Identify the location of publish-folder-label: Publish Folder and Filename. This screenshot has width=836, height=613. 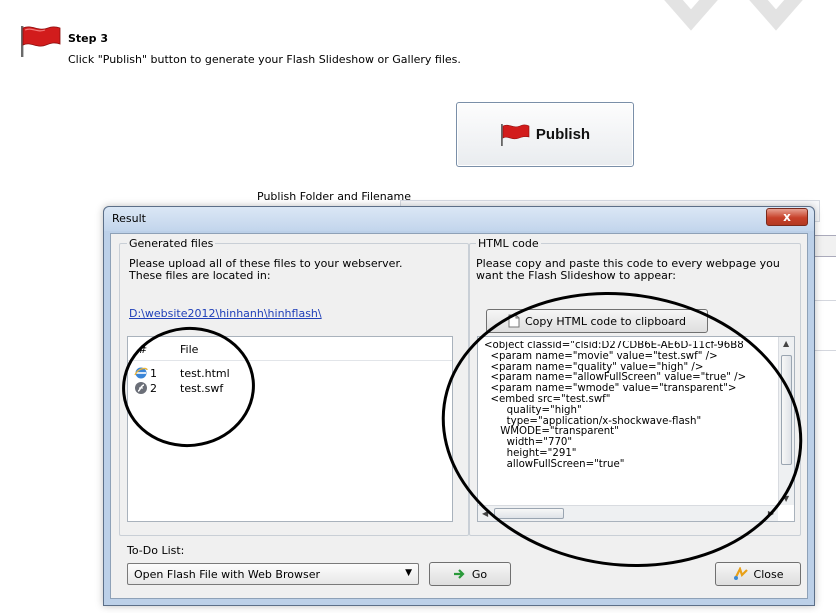
(334, 196).